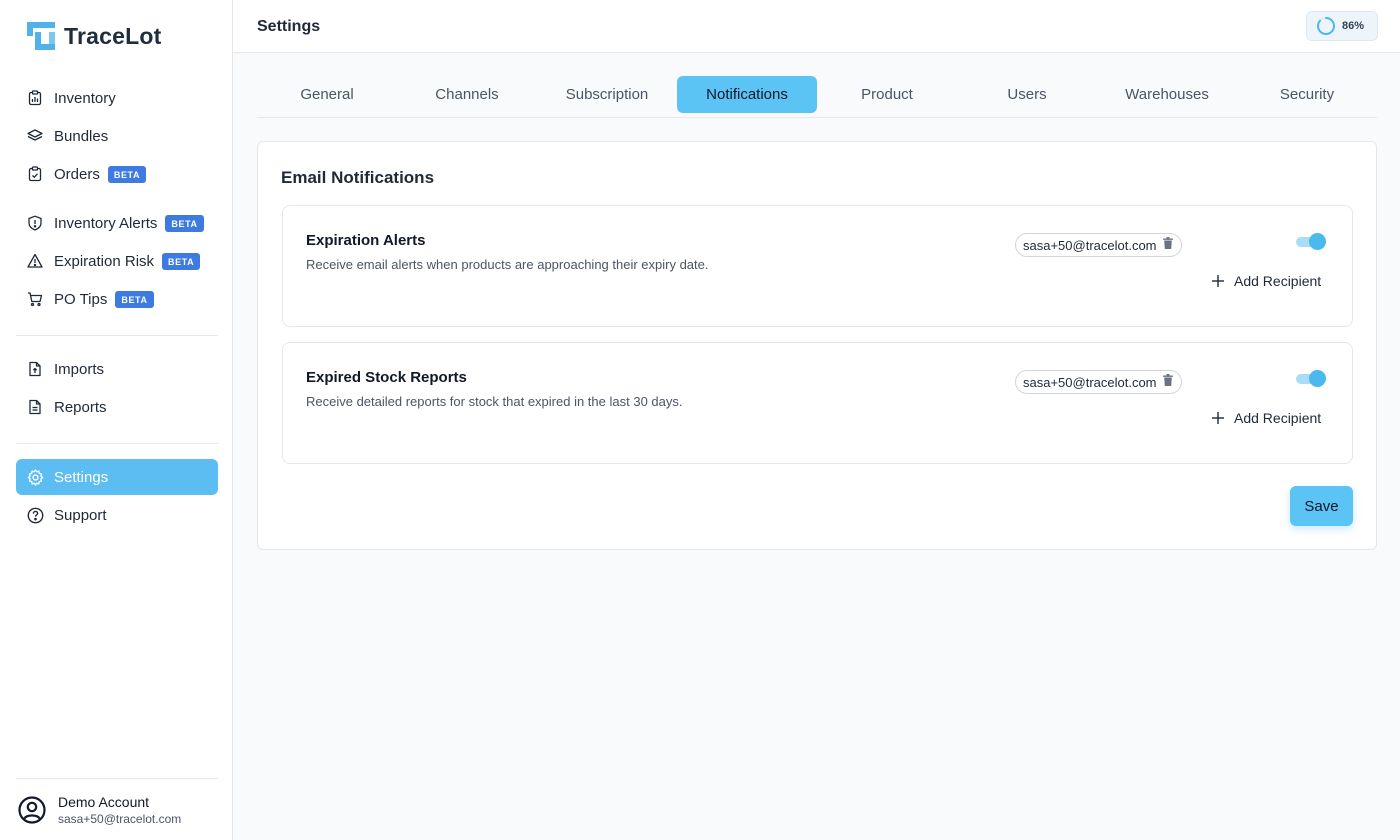  I want to click on cart-icon, so click(35, 299).